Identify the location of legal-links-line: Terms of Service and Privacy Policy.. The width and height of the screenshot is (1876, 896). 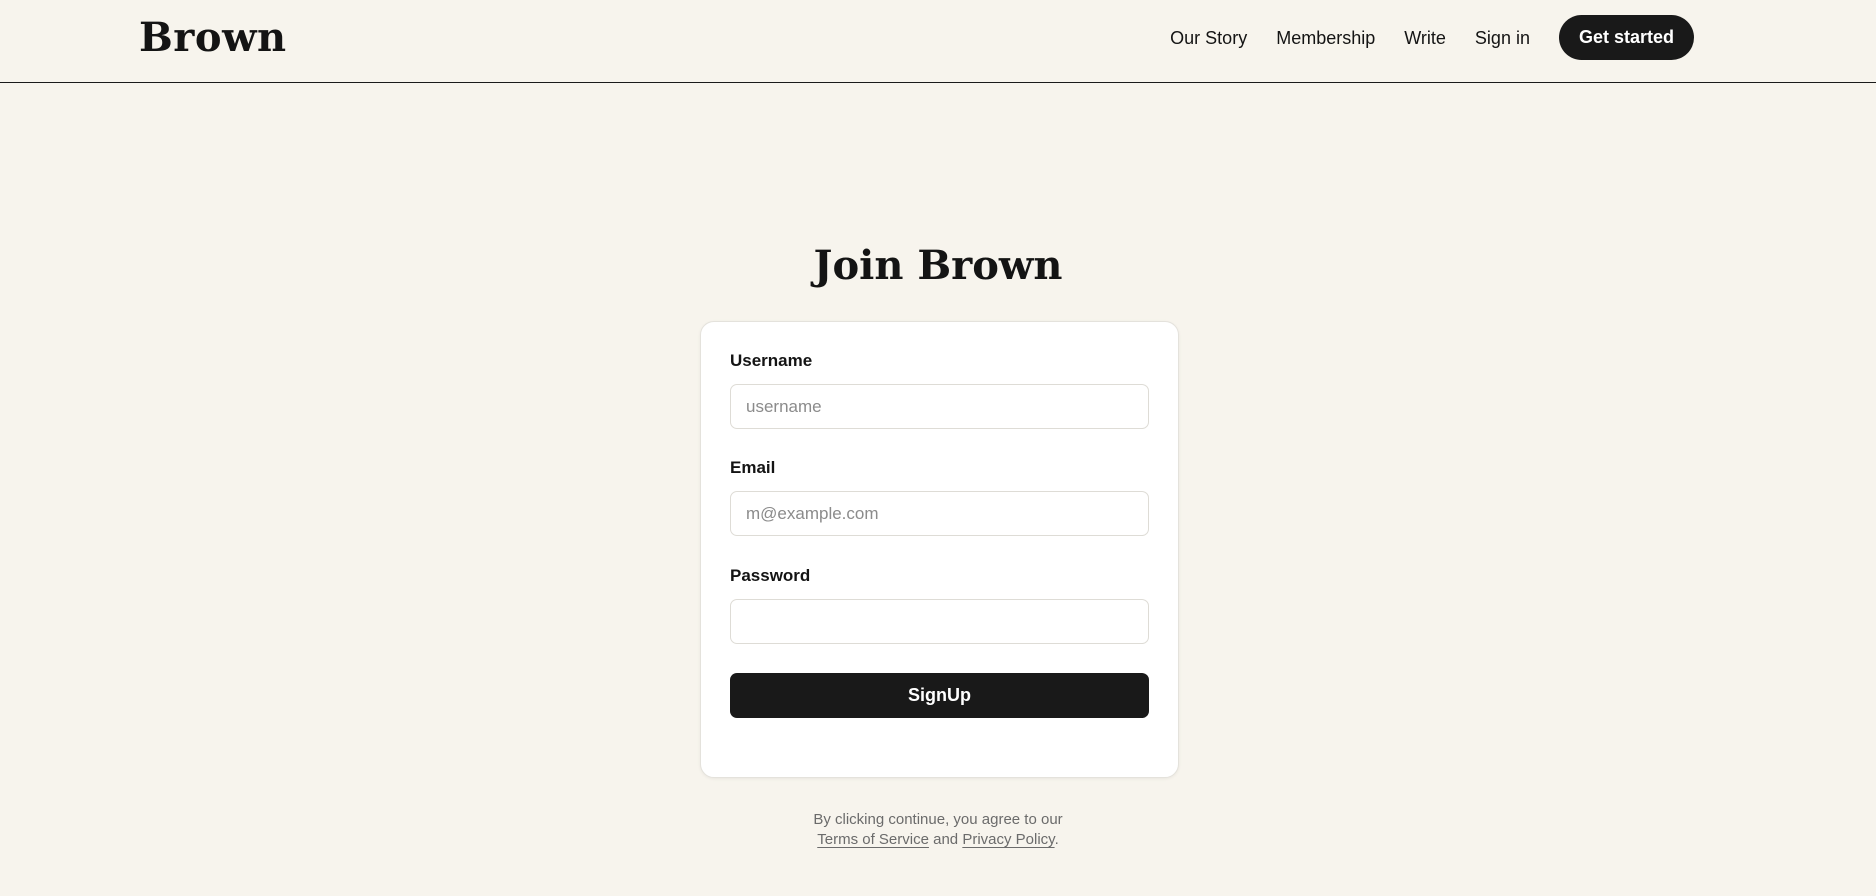
(938, 840).